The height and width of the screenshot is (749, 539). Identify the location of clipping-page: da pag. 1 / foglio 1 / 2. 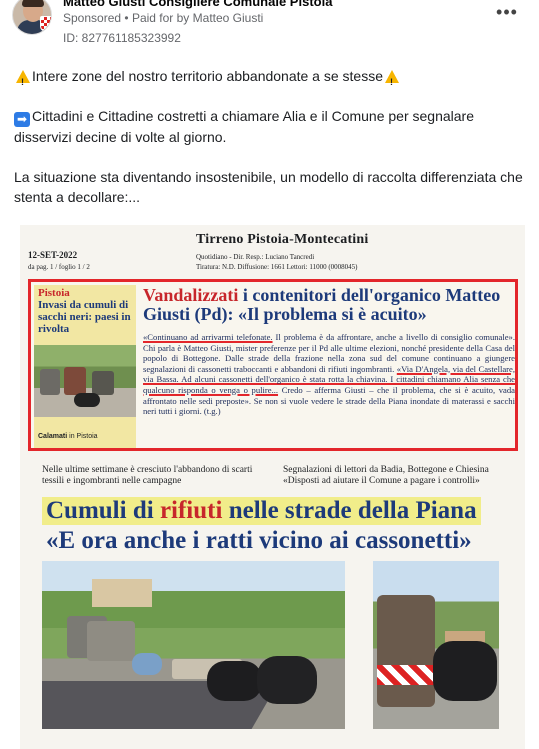
(59, 267).